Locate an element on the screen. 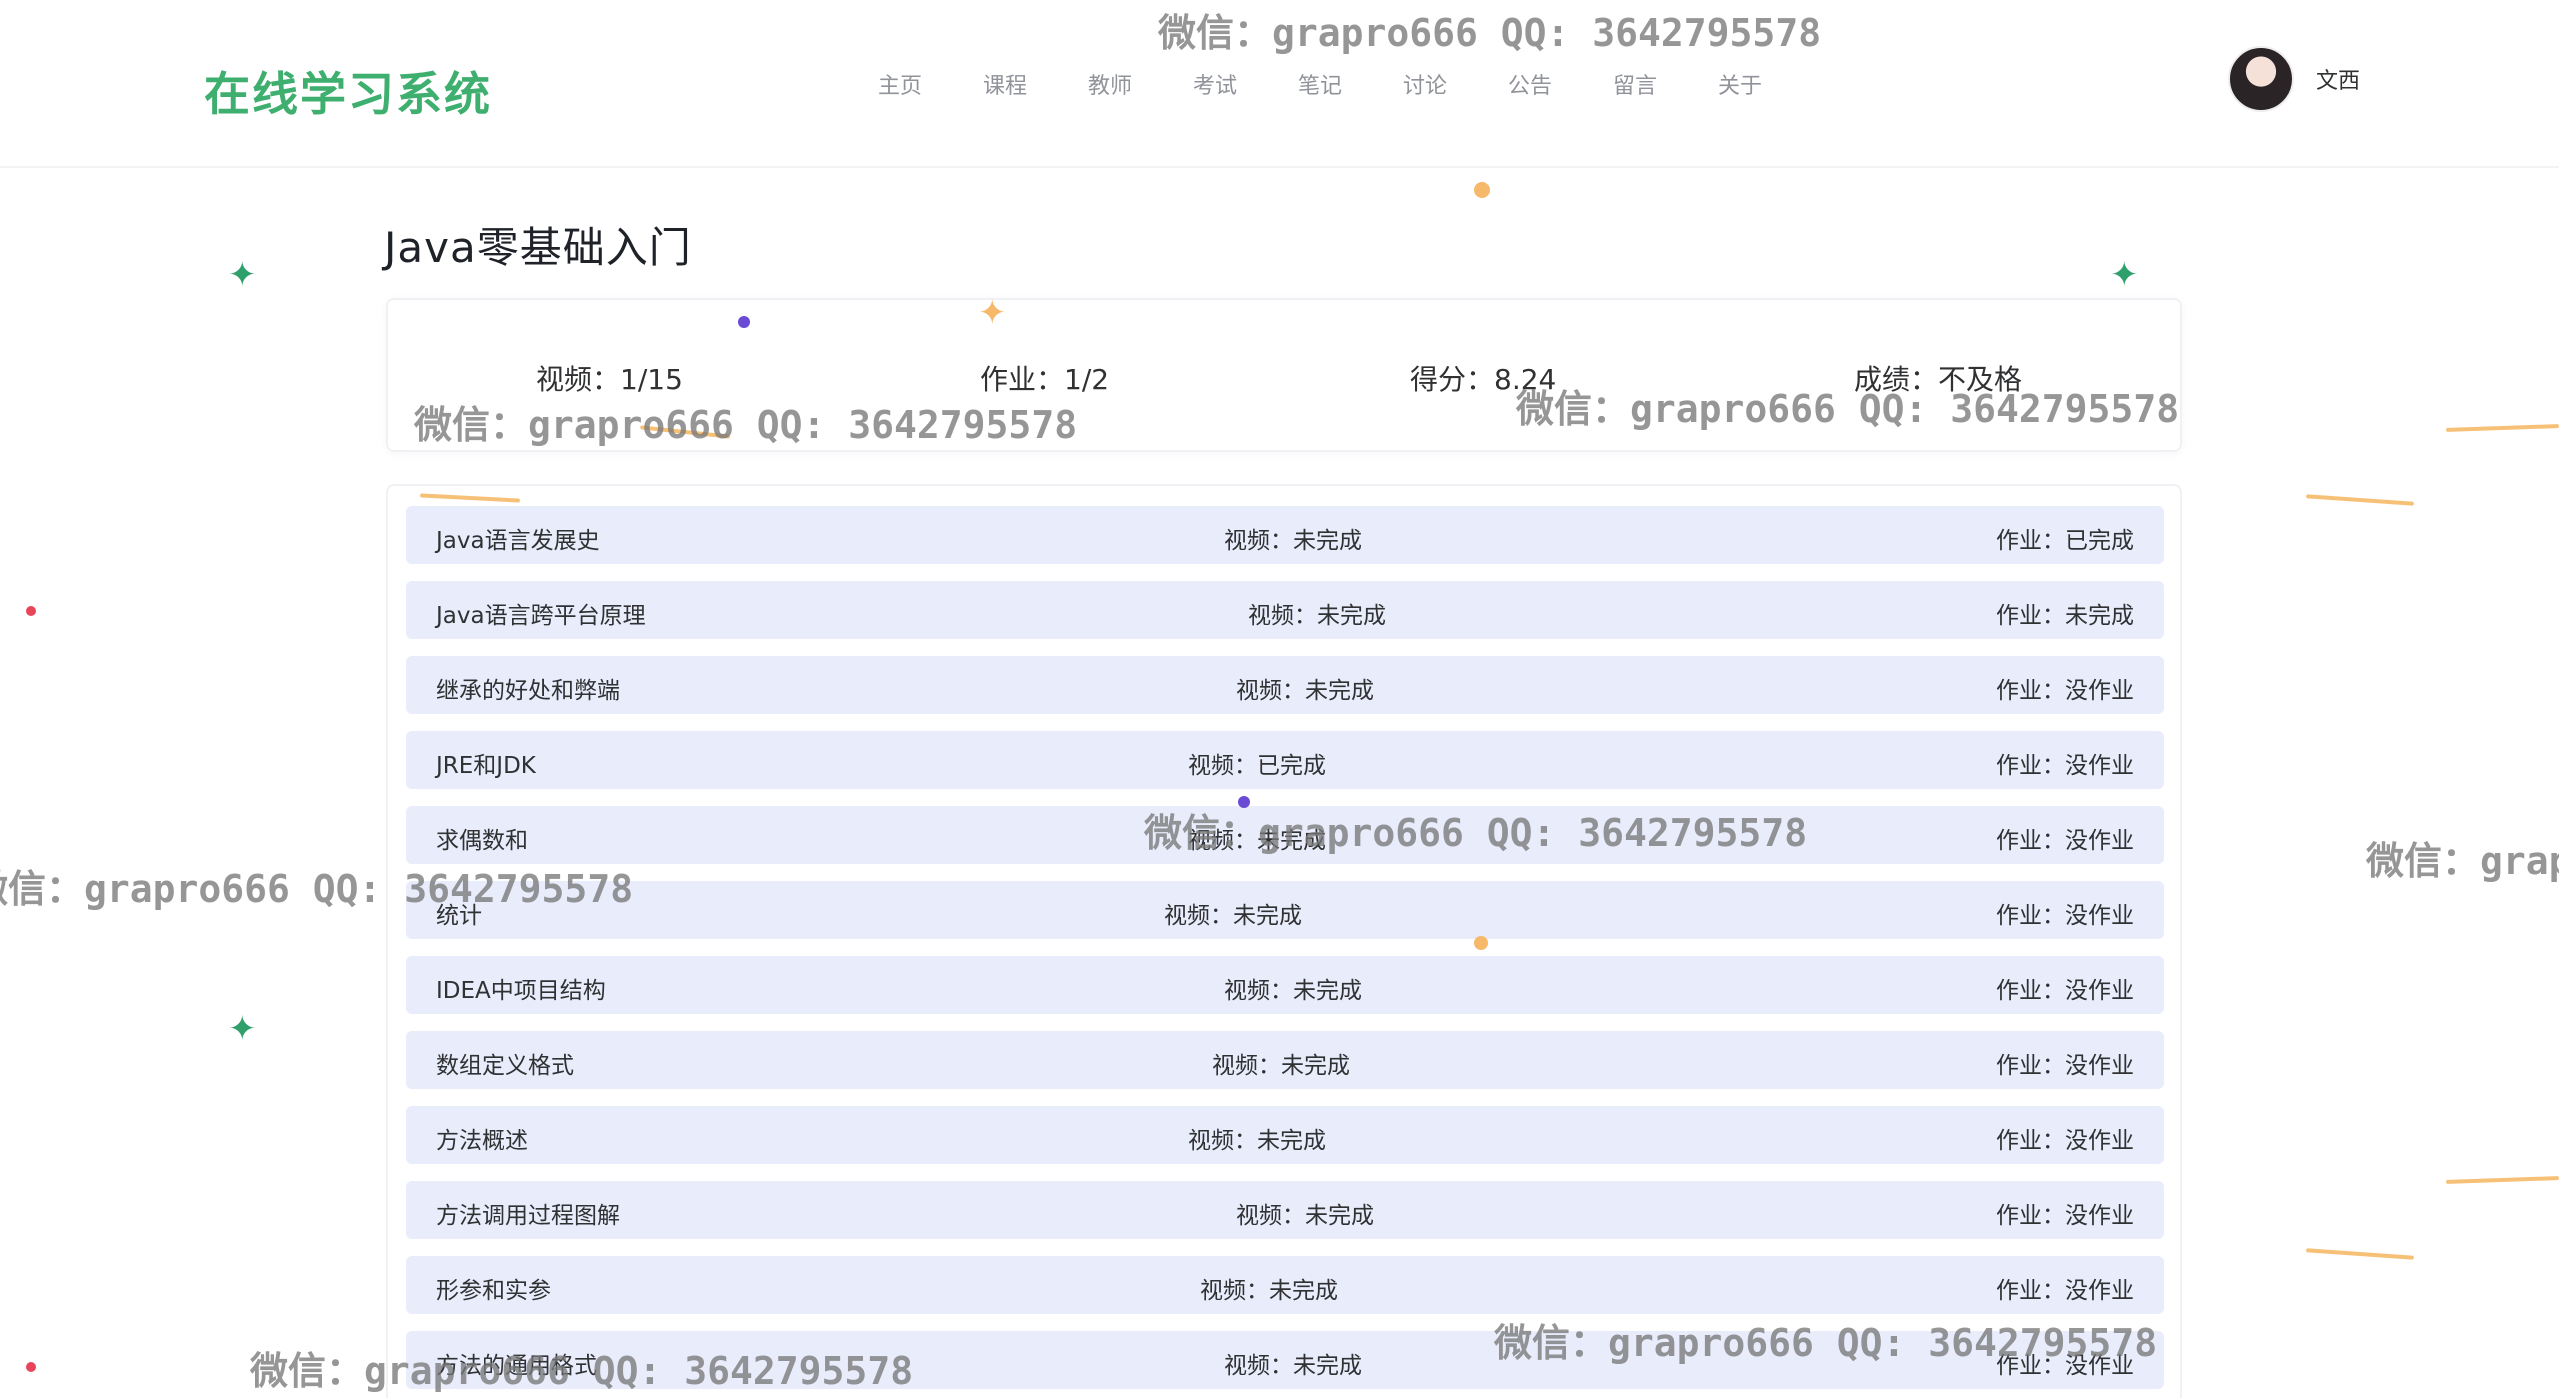 Image resolution: width=2559 pixels, height=1398 pixels. list-item: Java语言跨平台原理 视频：未完成 作业：未完成 is located at coordinates (1285, 610).